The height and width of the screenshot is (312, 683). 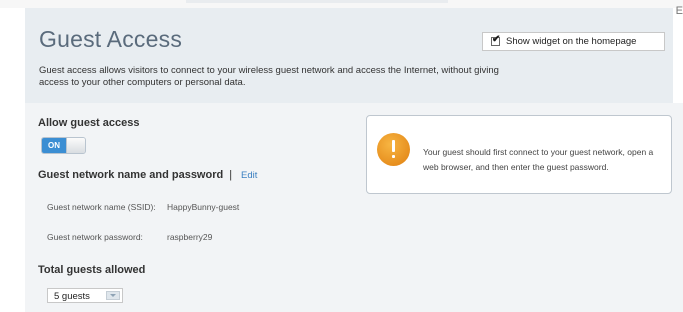 I want to click on toggle-on-label: ON, so click(x=54, y=145).